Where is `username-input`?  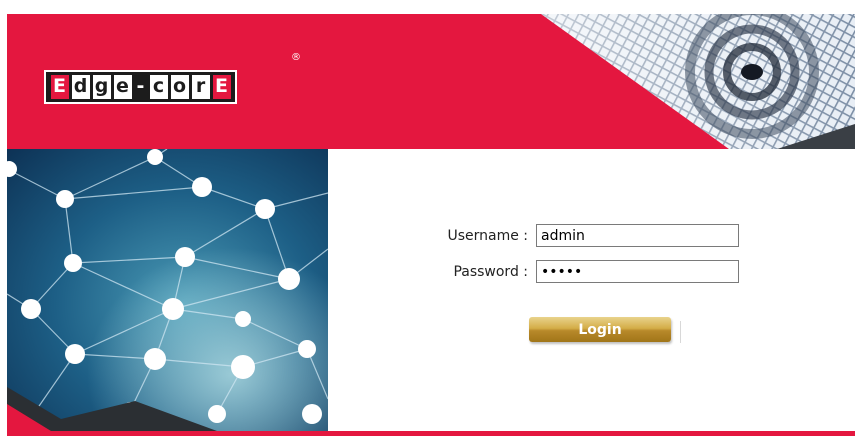
username-input is located at coordinates (637, 235).